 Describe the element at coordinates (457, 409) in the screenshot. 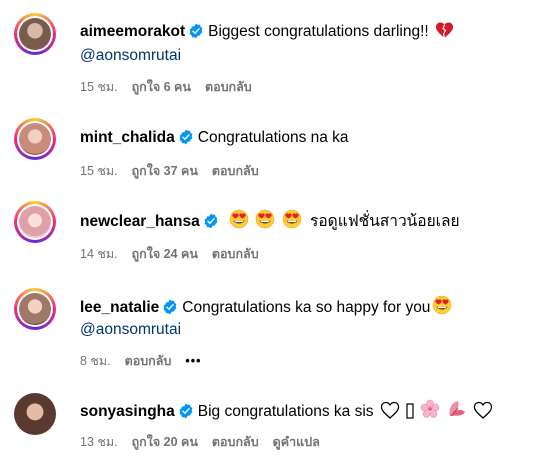

I see `hibiscus-icon` at that location.